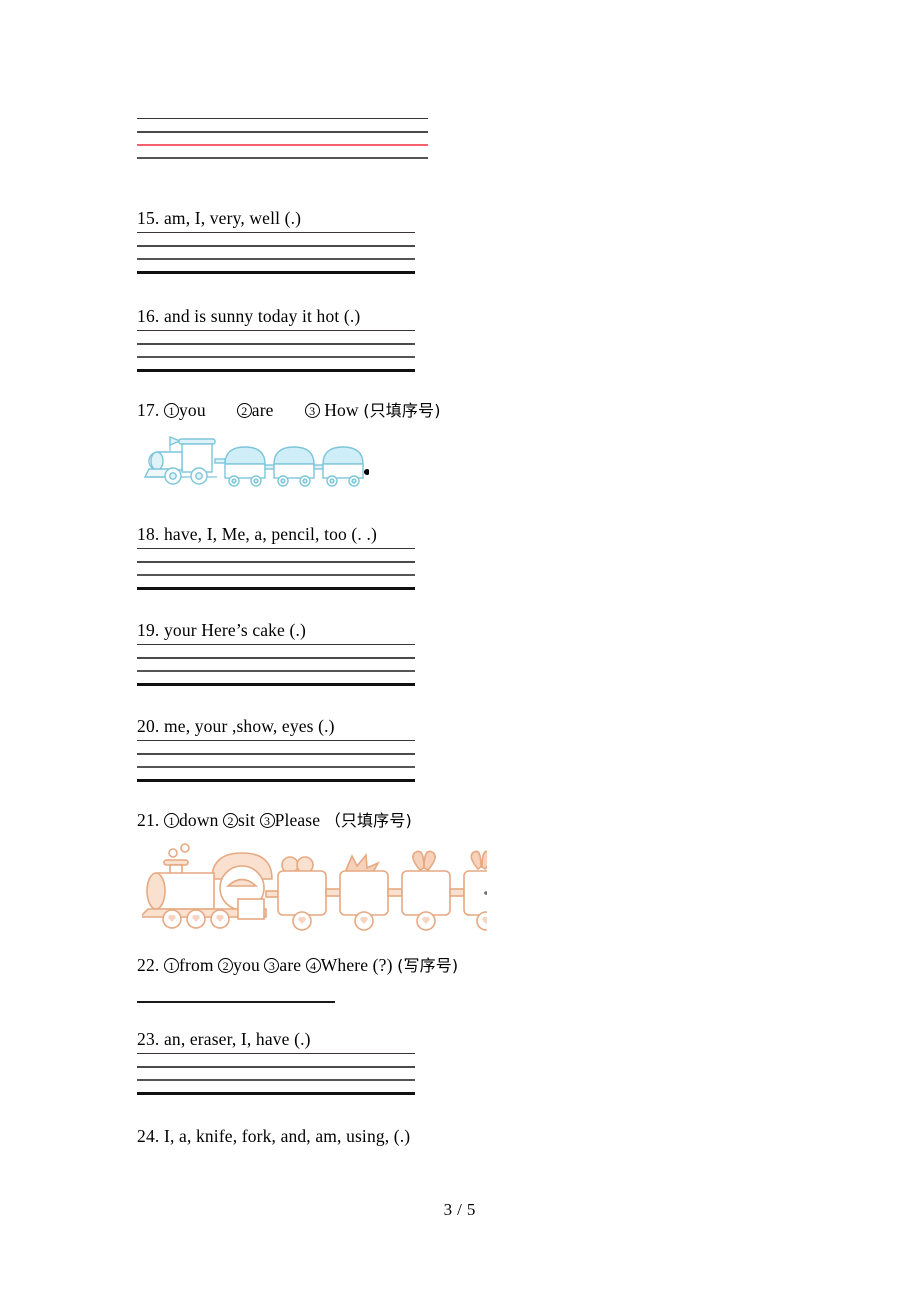 The height and width of the screenshot is (1302, 920). I want to click on instruction-note: （只填序号), so click(368, 820).